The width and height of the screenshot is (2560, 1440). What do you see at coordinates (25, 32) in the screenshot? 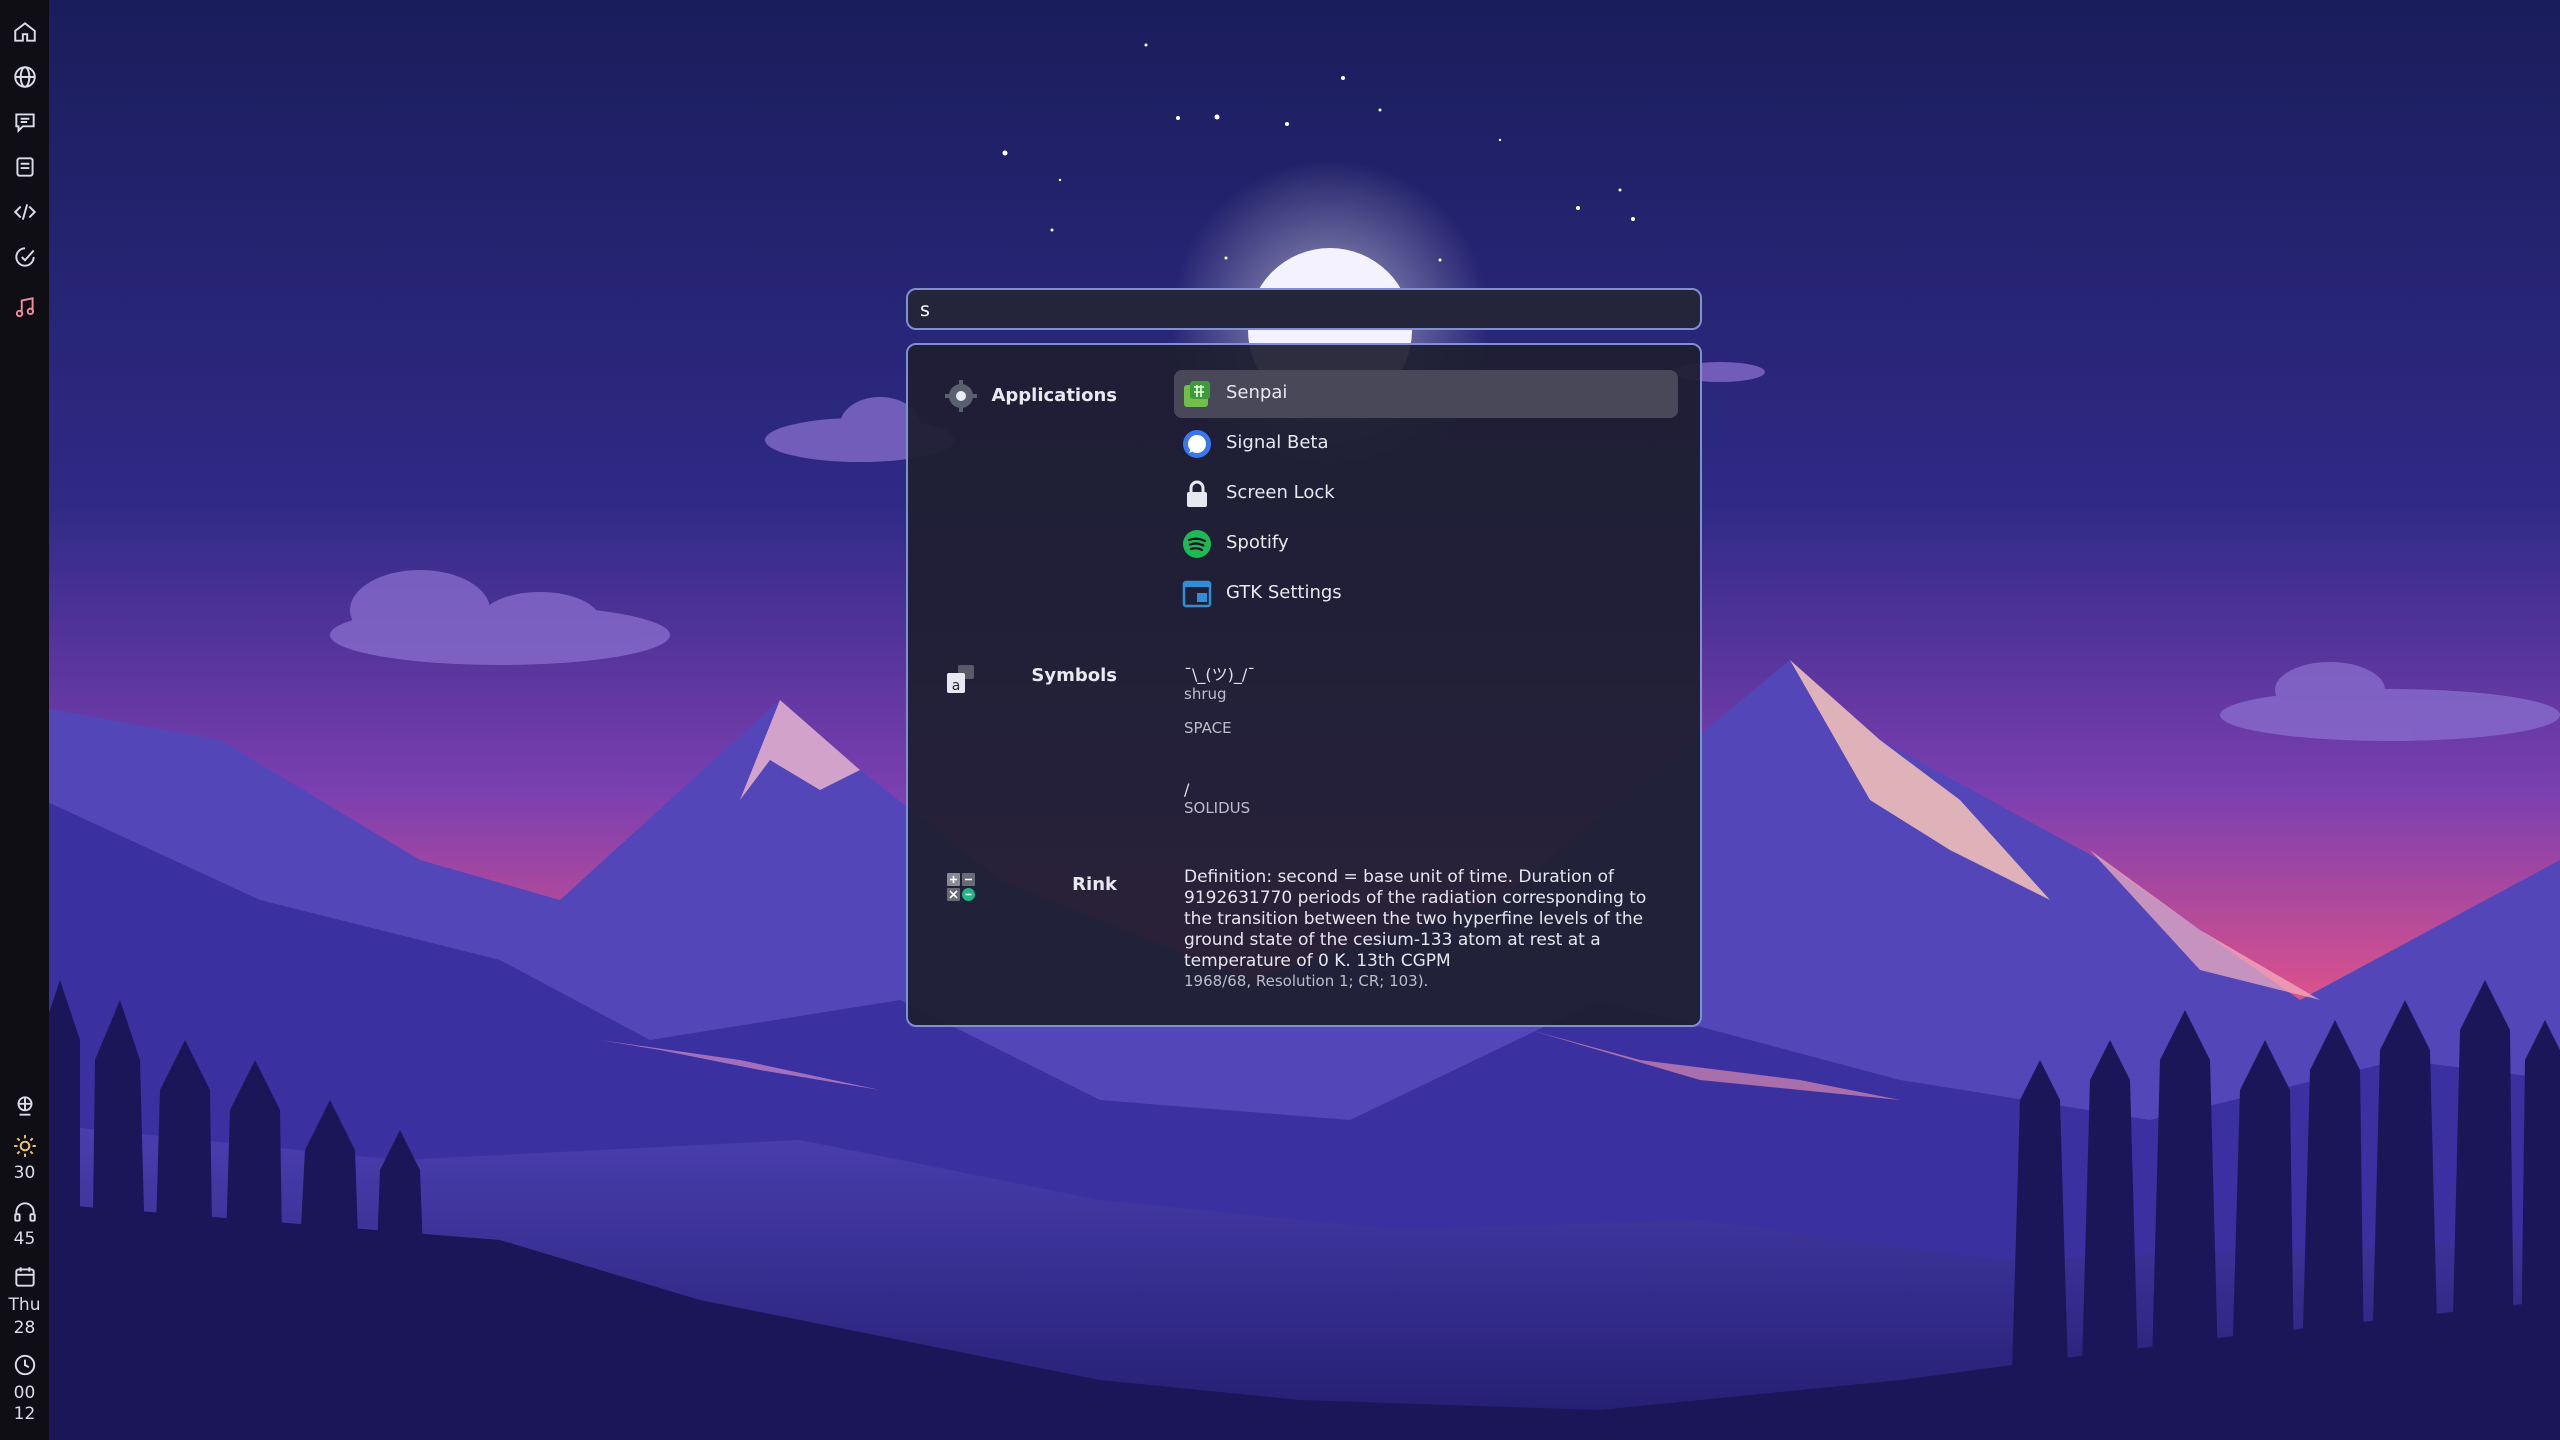
I see `home-icon` at bounding box center [25, 32].